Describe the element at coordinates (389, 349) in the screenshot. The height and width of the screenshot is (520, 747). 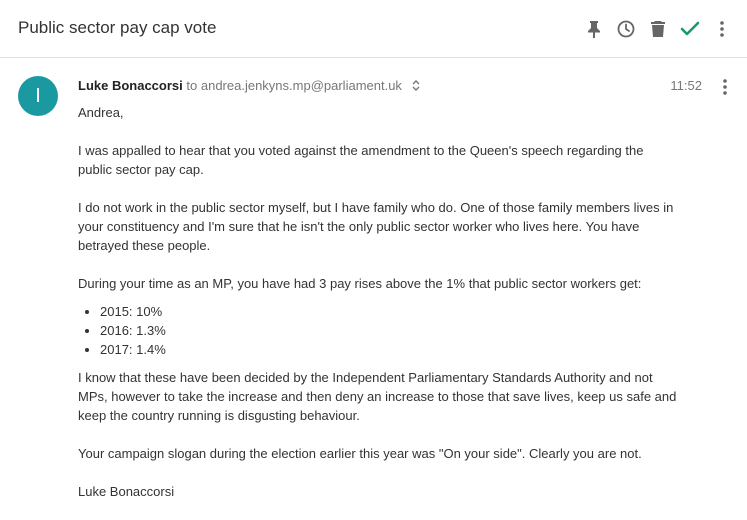
I see `list-item: 2017: 1.4%` at that location.